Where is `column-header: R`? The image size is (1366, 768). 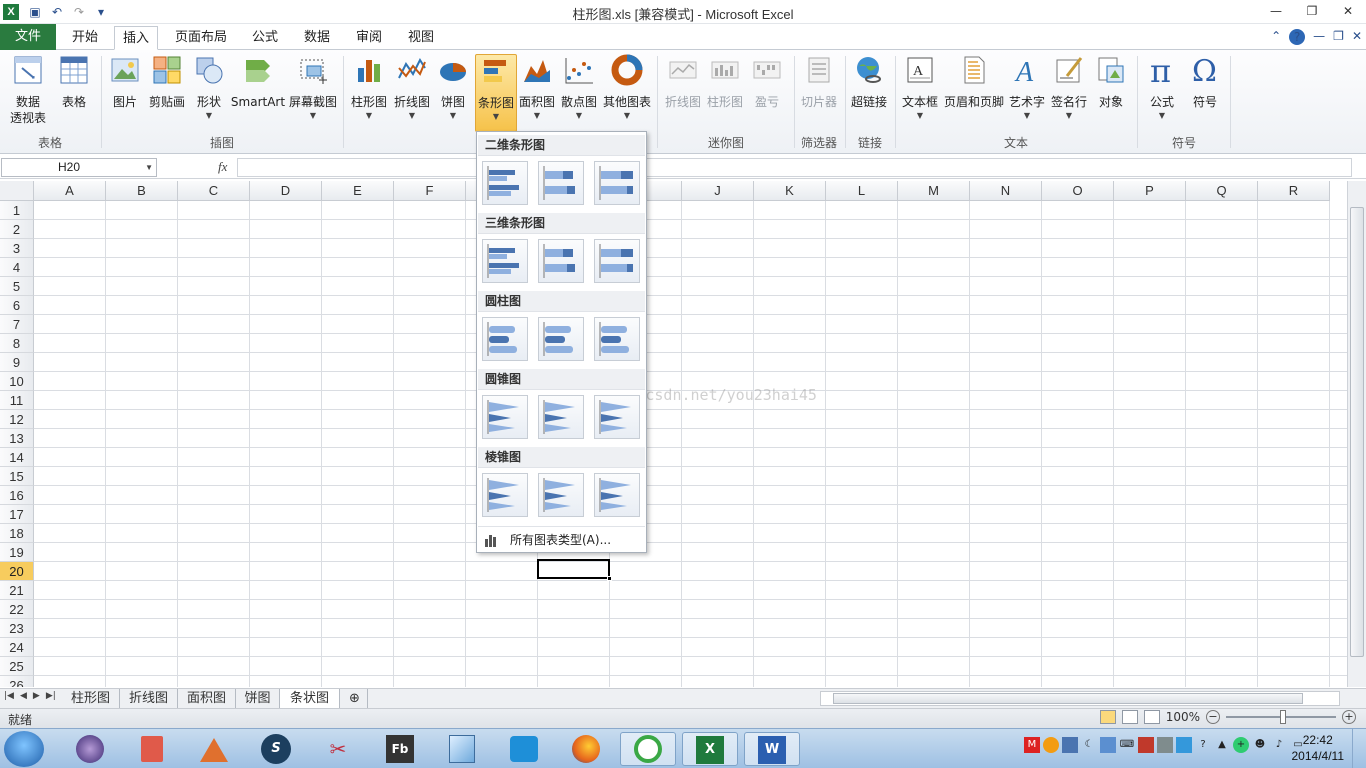
column-header: R is located at coordinates (1294, 191).